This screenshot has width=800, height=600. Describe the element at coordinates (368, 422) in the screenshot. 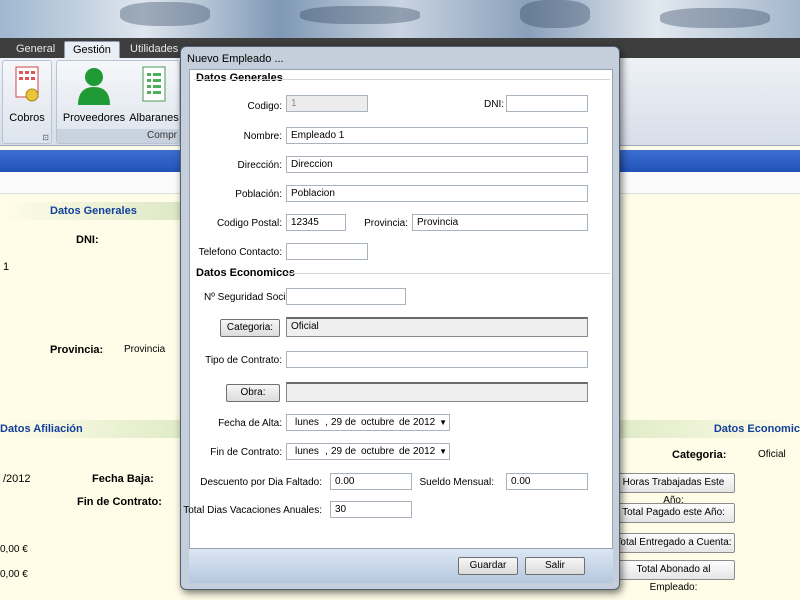

I see `fecha-alta-picker: lunes , 29 de octubre de 2012 ▼` at that location.